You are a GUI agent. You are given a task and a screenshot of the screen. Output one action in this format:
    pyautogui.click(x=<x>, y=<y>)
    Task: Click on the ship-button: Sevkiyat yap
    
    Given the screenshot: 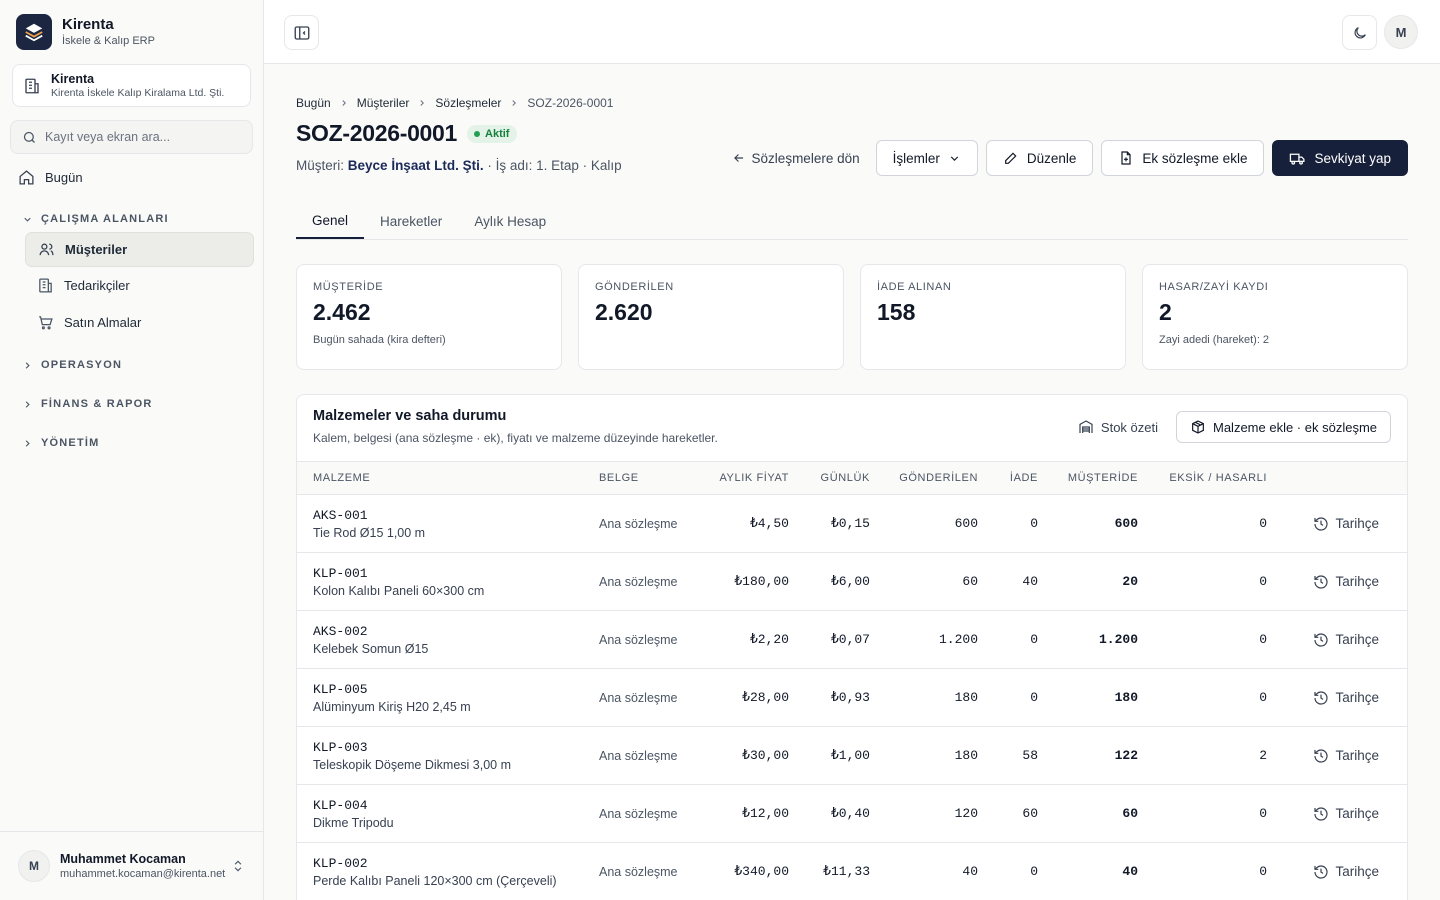 What is the action you would take?
    pyautogui.click(x=1340, y=158)
    